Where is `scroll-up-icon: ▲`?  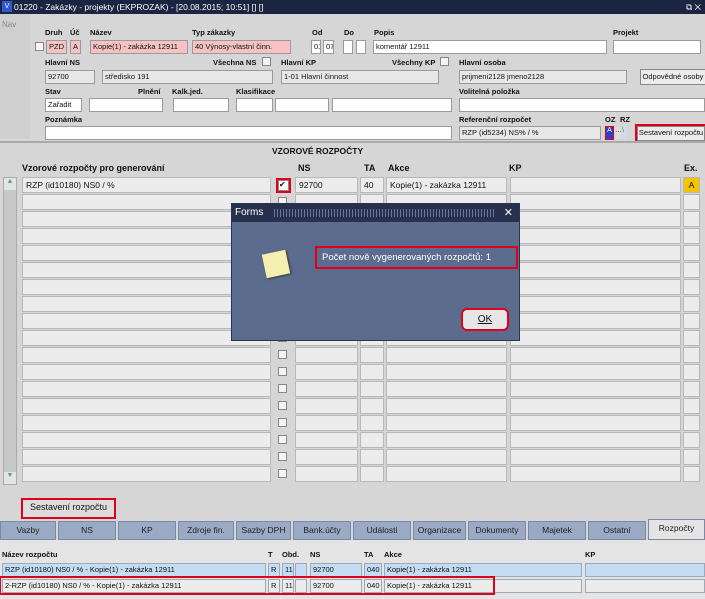 scroll-up-icon: ▲ is located at coordinates (10, 184).